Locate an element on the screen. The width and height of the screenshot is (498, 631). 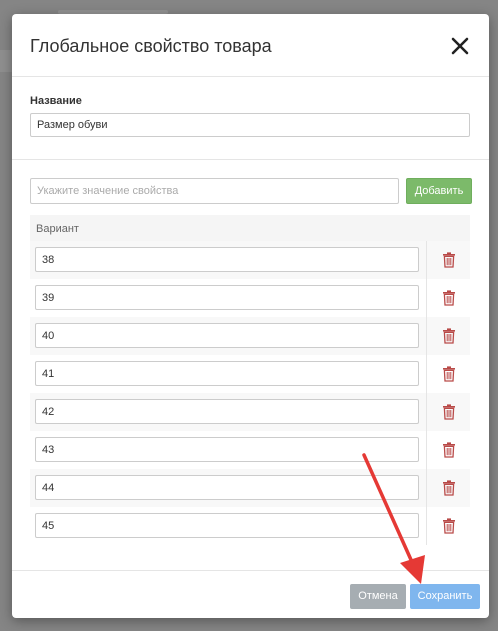
variants-header: Вариант is located at coordinates (250, 228).